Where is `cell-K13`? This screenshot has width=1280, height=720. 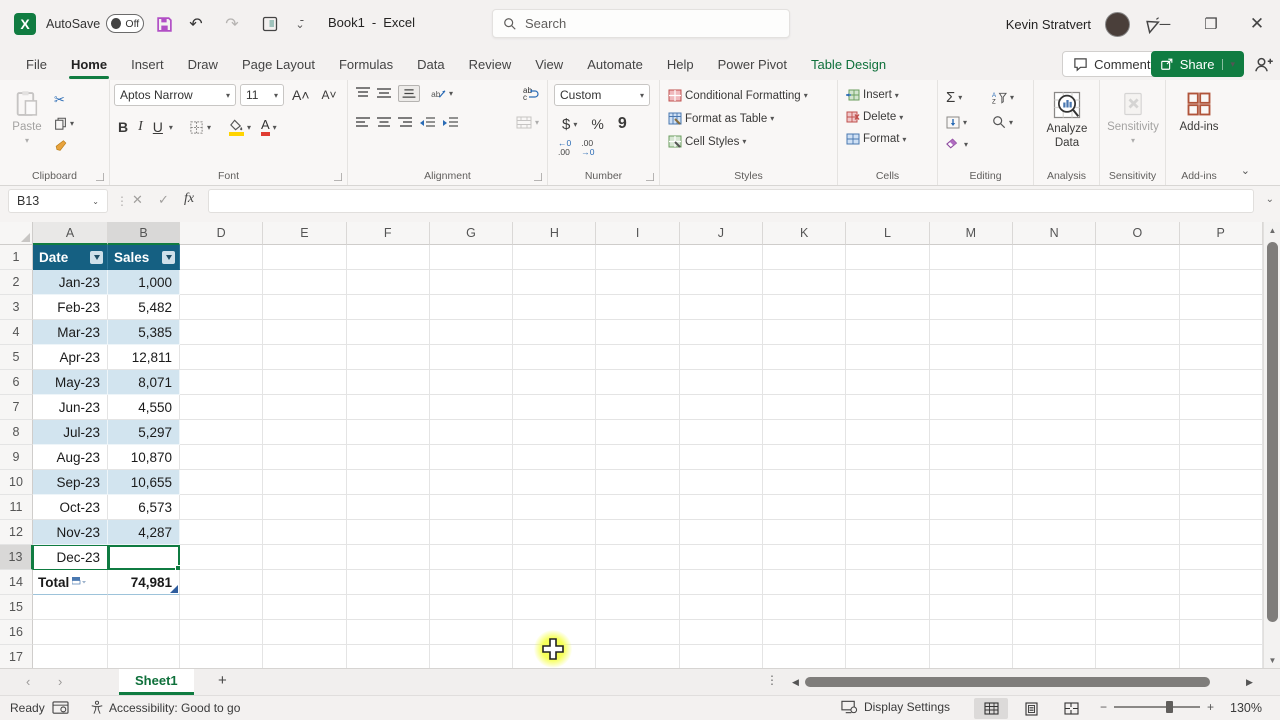
cell-K13 is located at coordinates (805, 557).